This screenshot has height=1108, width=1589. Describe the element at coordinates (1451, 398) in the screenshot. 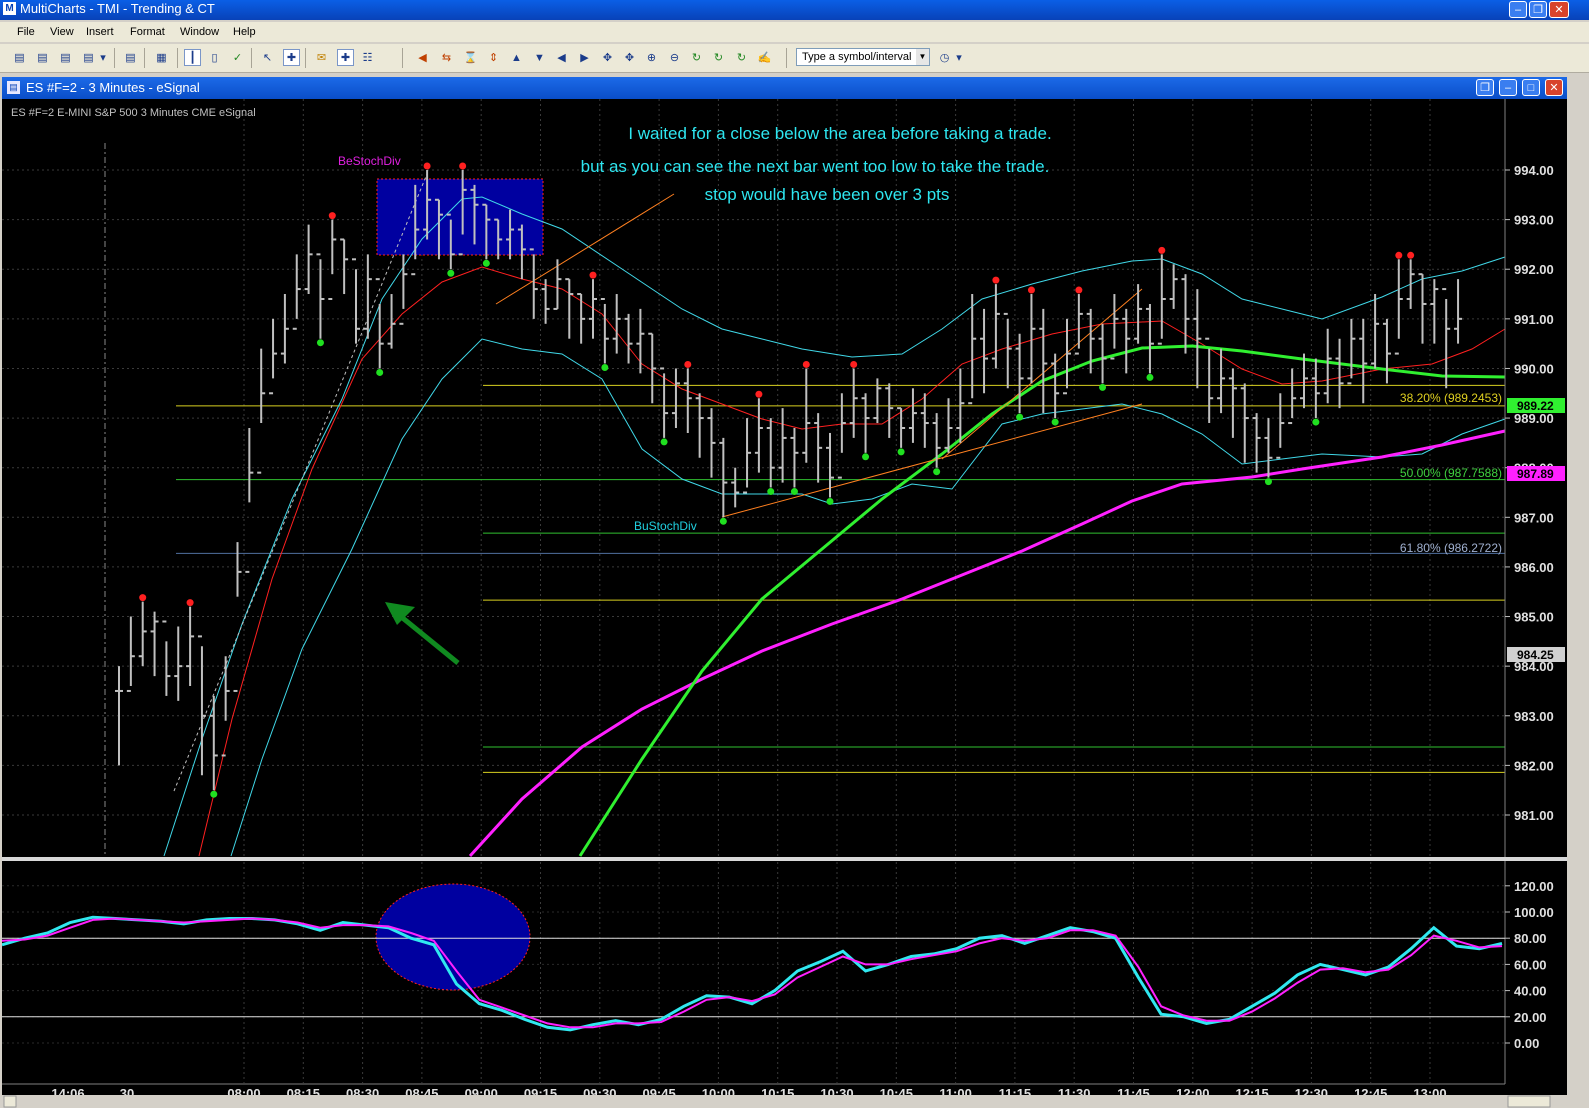

I see `fib-label-38: 38.20% (989.2453)` at that location.